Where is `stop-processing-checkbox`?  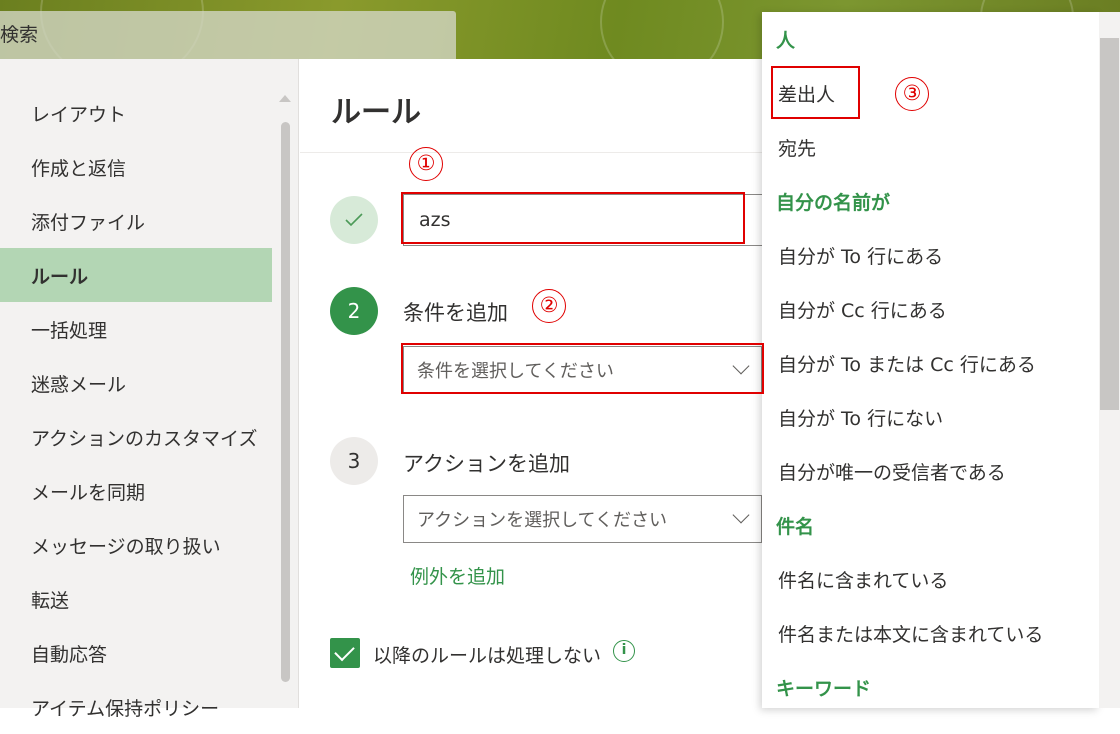
stop-processing-checkbox is located at coordinates (345, 653).